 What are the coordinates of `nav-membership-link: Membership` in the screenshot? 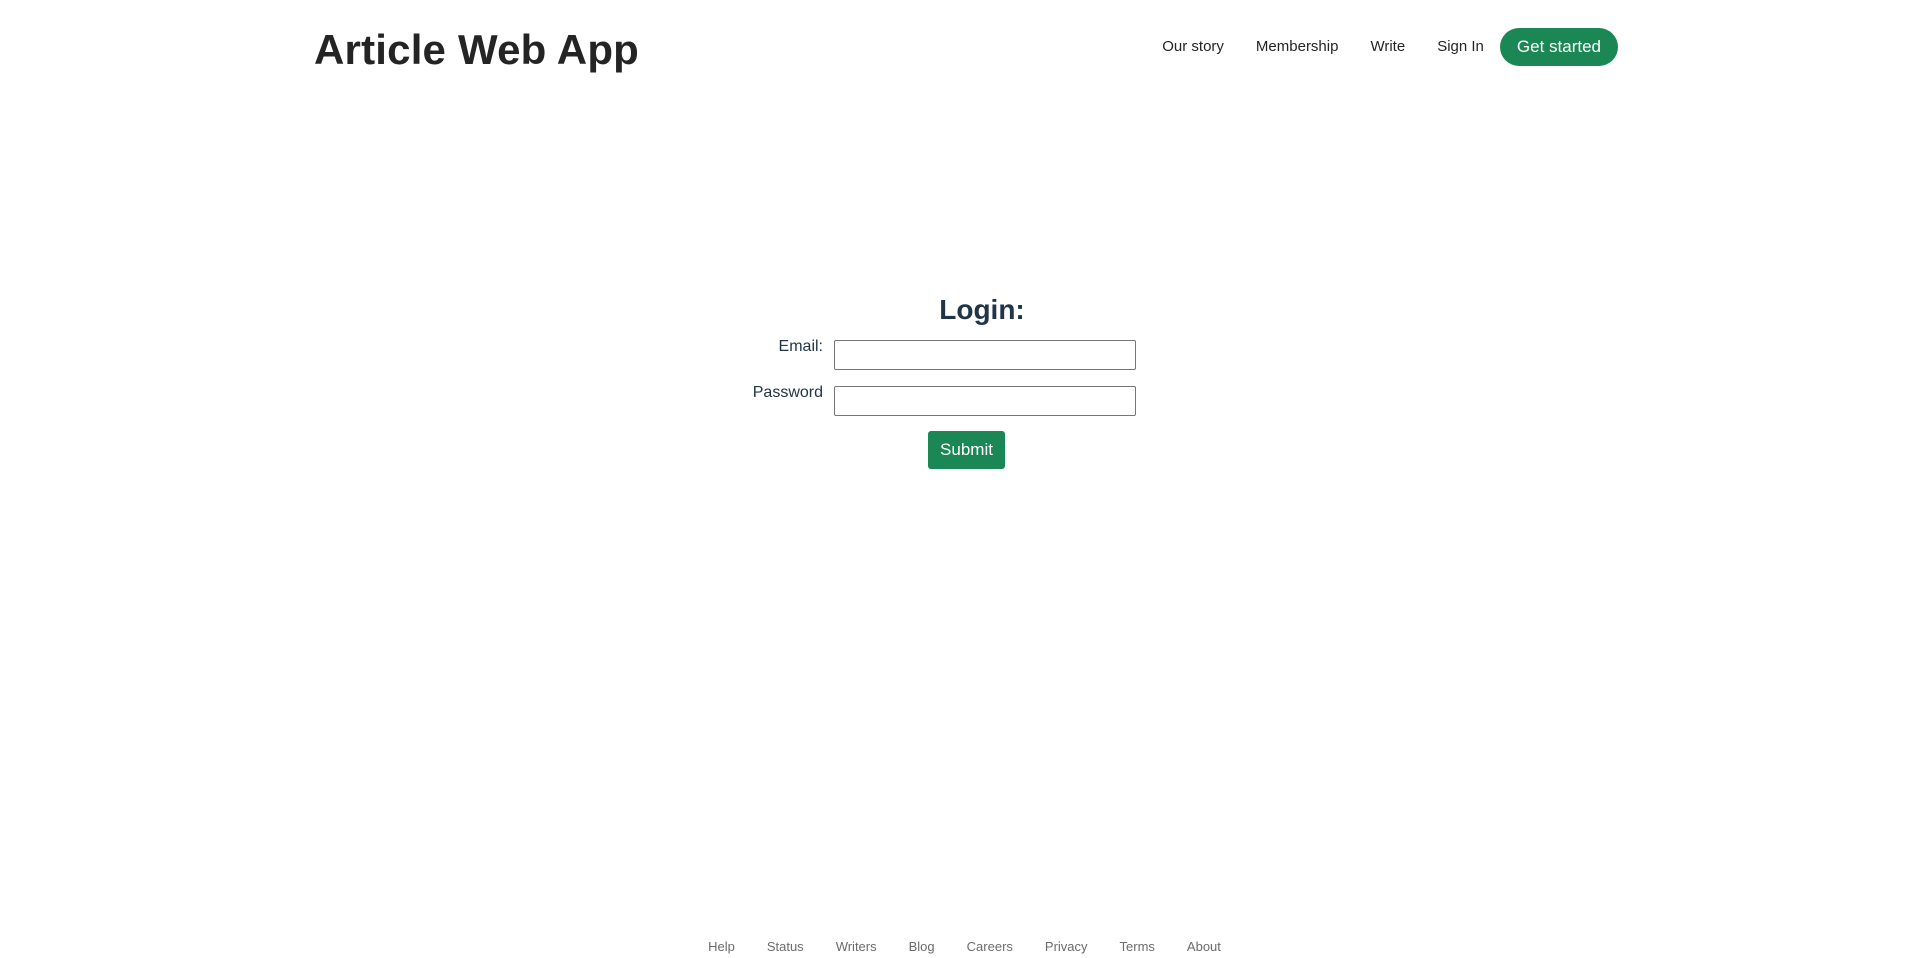 It's located at (1297, 47).